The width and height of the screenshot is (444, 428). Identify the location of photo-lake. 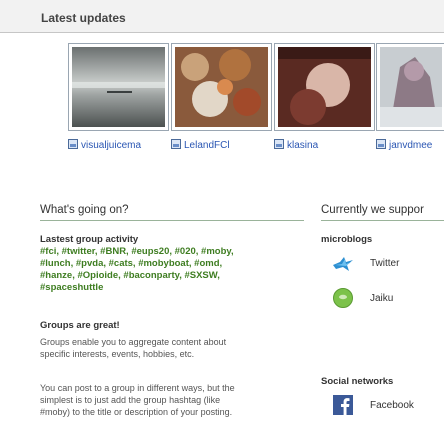
(118, 87).